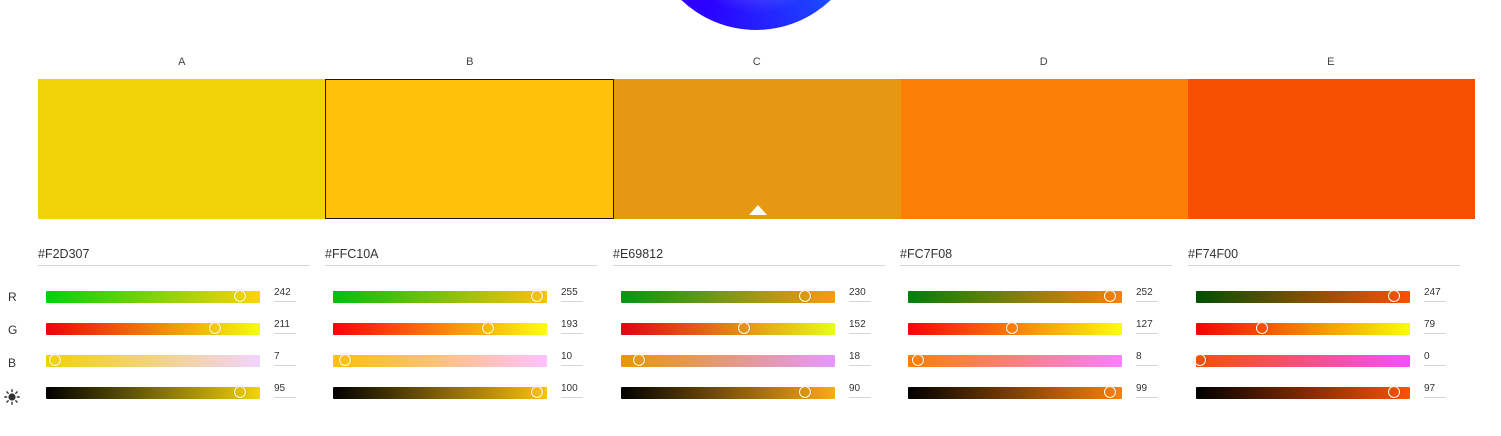 The height and width of the screenshot is (436, 1501). Describe the element at coordinates (285, 358) in the screenshot. I see `blue-value-a: 7` at that location.